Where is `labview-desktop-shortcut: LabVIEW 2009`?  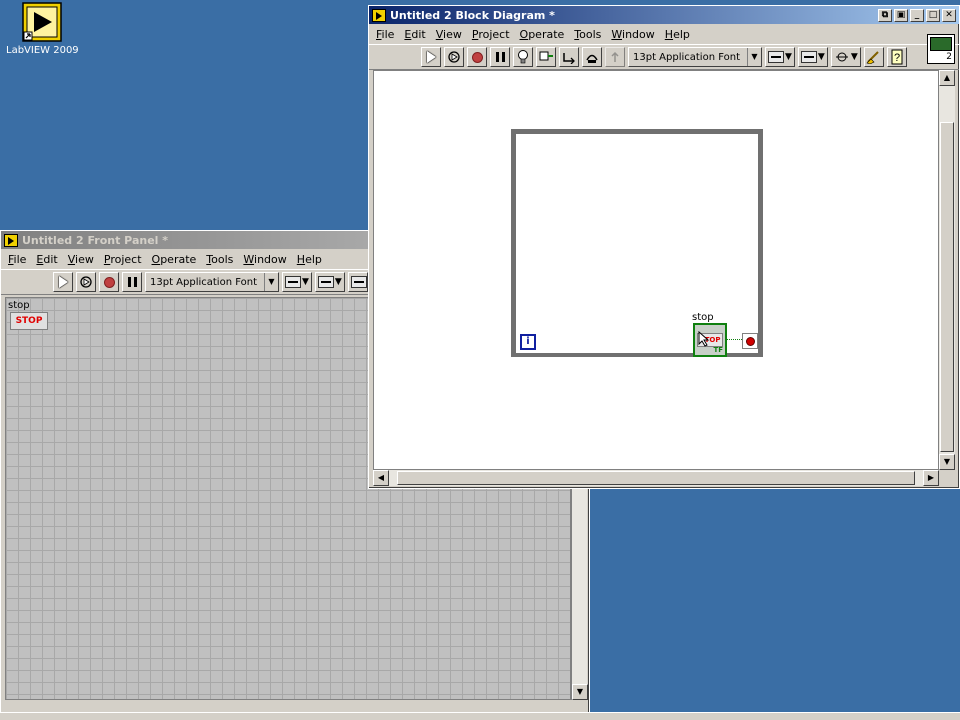
labview-desktop-shortcut: LabVIEW 2009 is located at coordinates (42, 29).